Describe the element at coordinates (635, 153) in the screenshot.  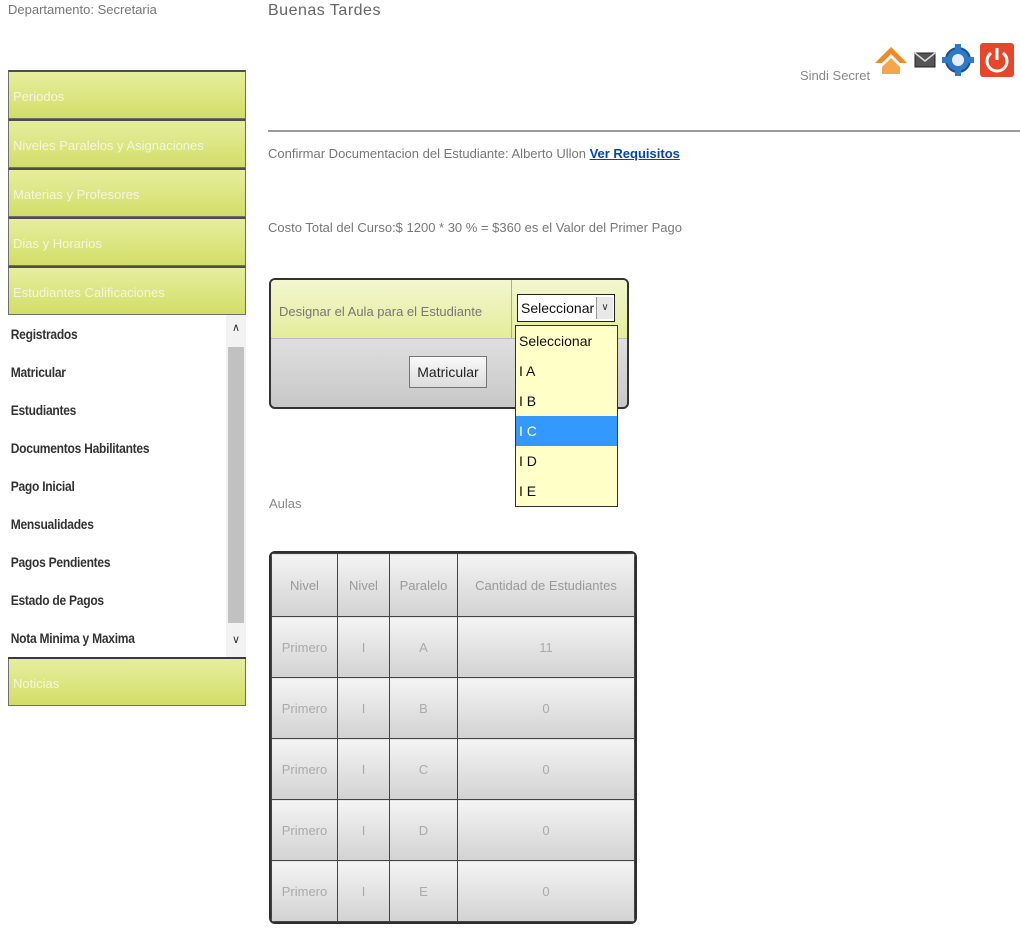
I see `ver-requisitos-link: Ver Requisitos` at that location.